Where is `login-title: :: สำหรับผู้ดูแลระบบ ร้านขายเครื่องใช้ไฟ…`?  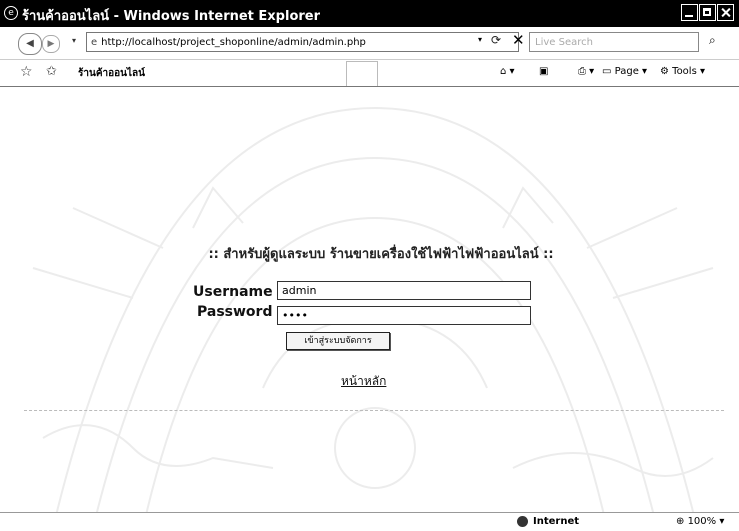
login-title: :: สำหรับผู้ดูแลระบบ ร้านขายเครื่องใช้ไฟ… is located at coordinates (381, 254).